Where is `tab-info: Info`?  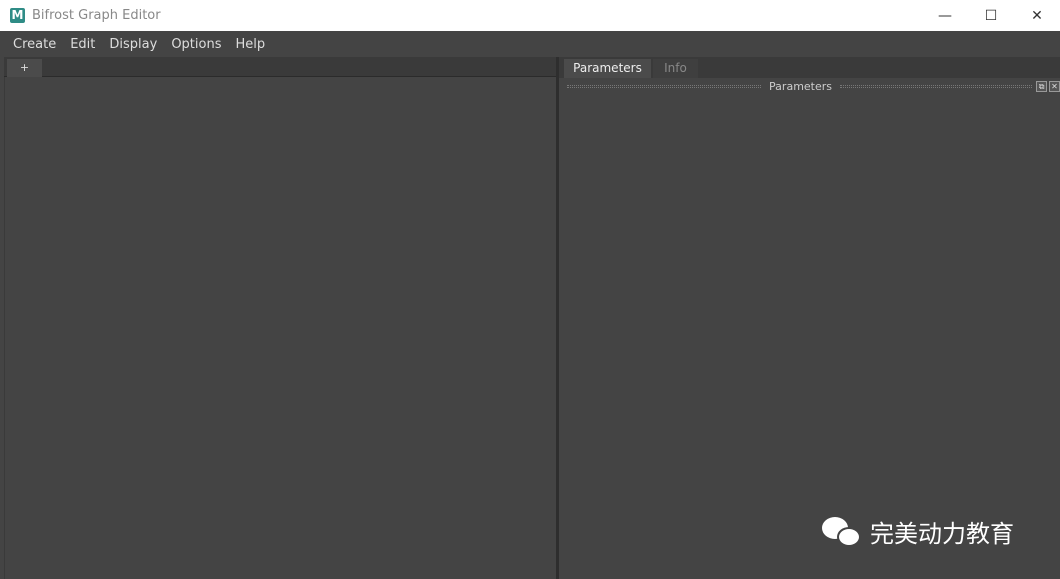 tab-info: Info is located at coordinates (675, 68).